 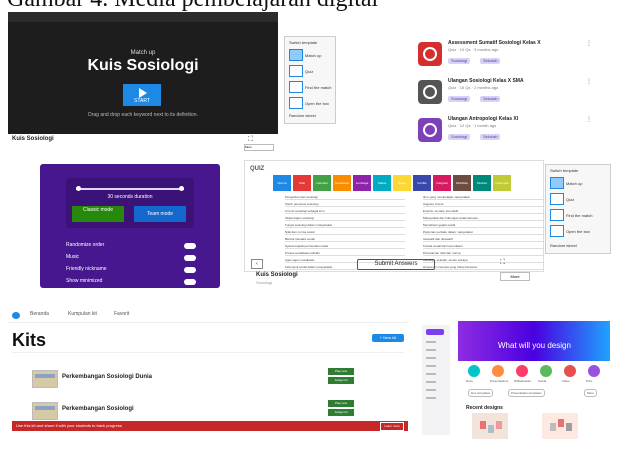 I want to click on new-kit-button: + New kit, so click(x=388, y=338).